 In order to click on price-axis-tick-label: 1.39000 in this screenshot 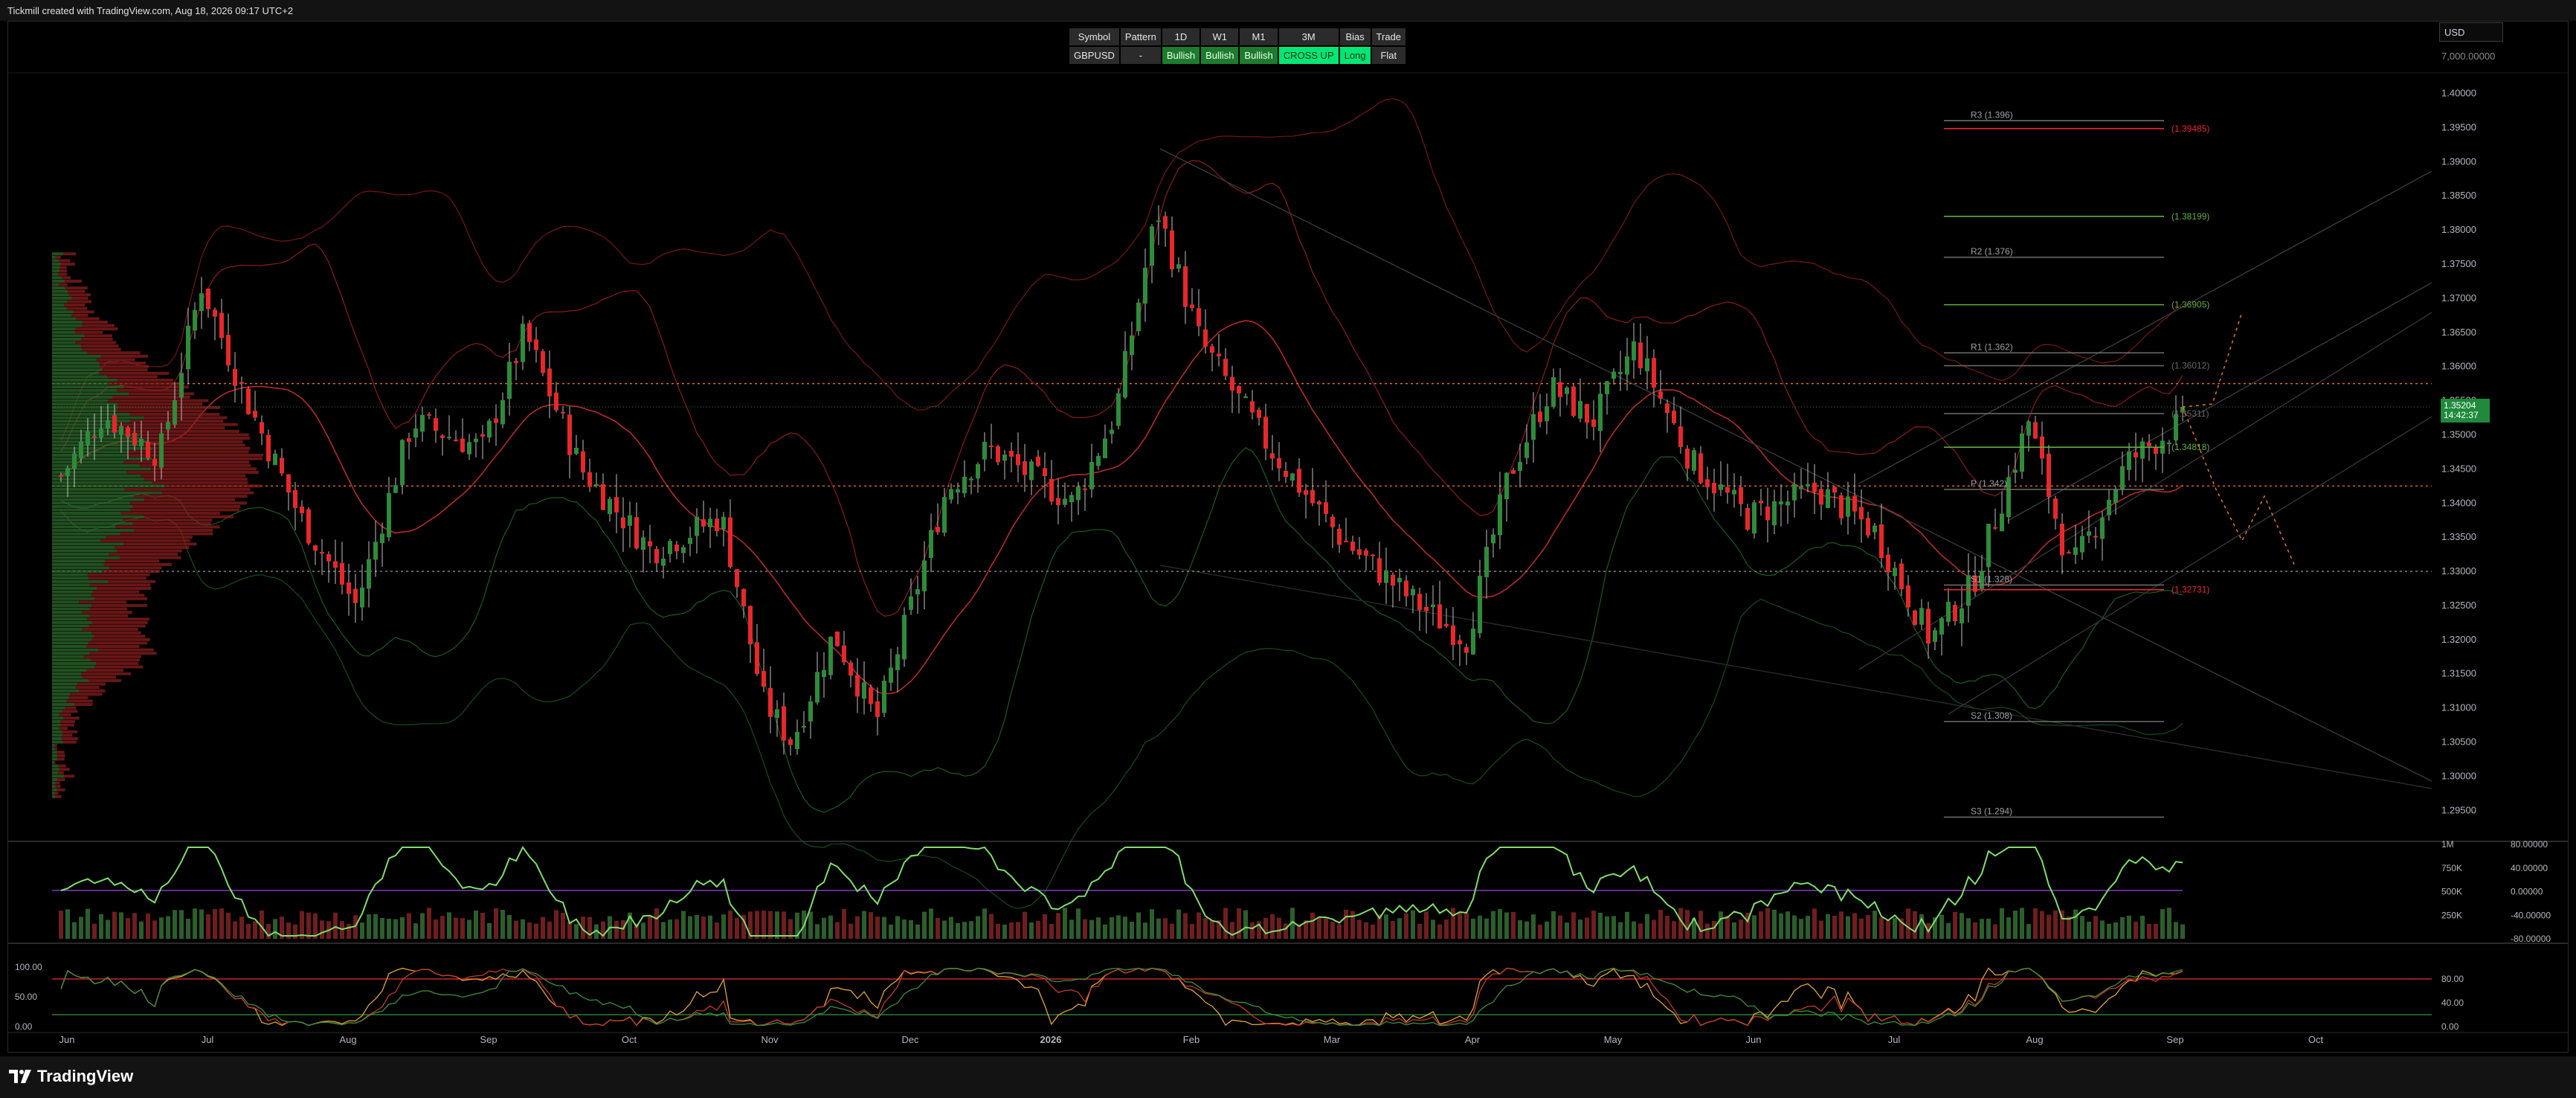, I will do `click(2458, 161)`.